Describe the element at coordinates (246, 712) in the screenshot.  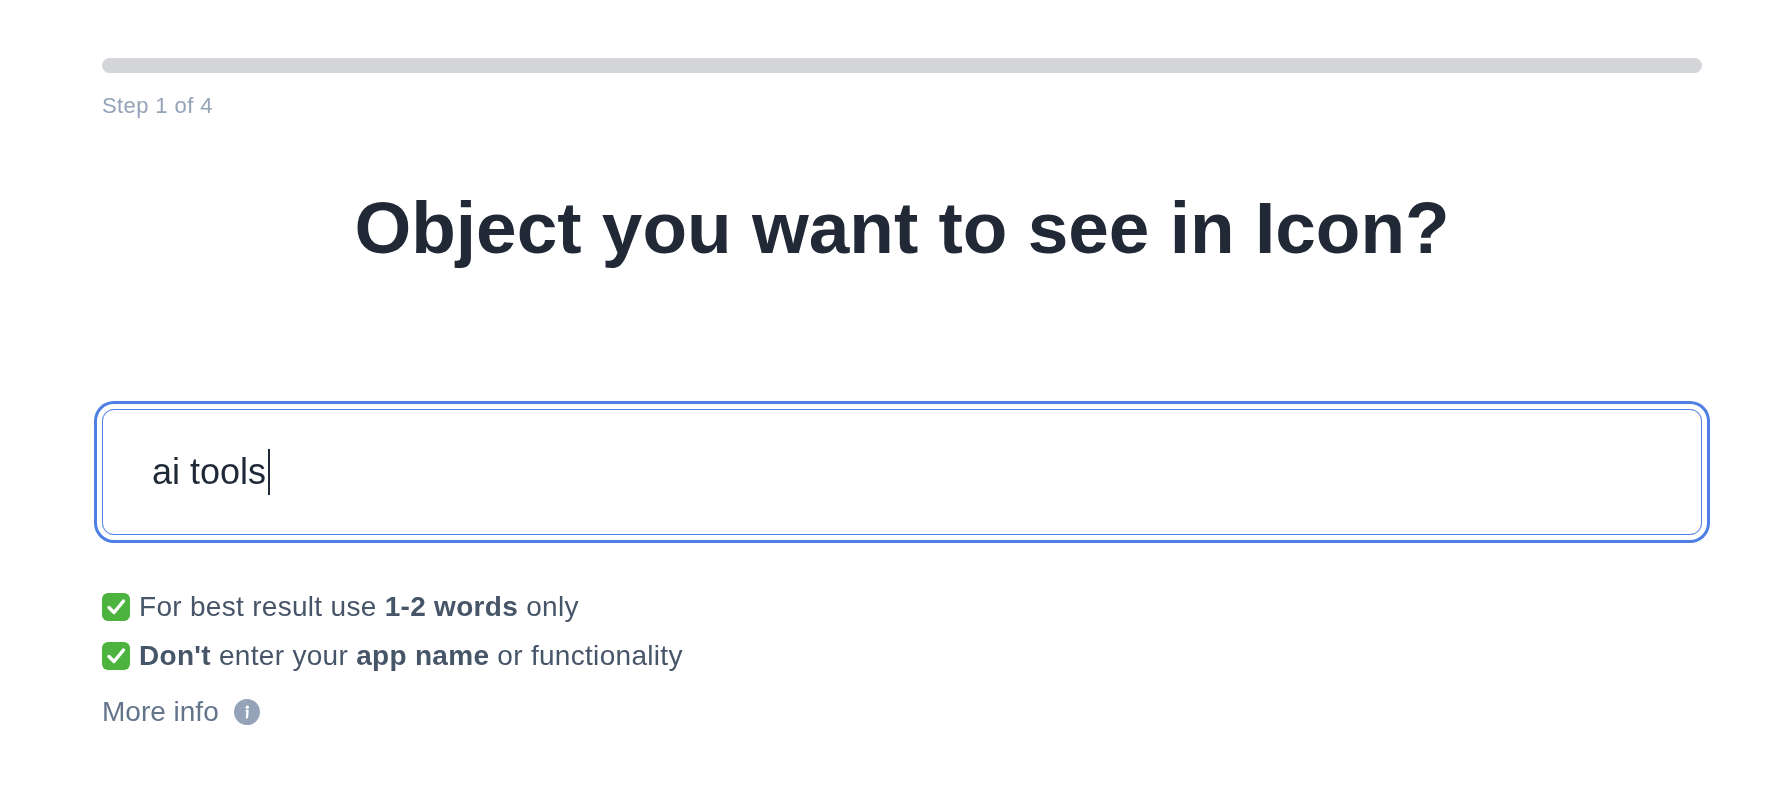
I see `info-icon` at that location.